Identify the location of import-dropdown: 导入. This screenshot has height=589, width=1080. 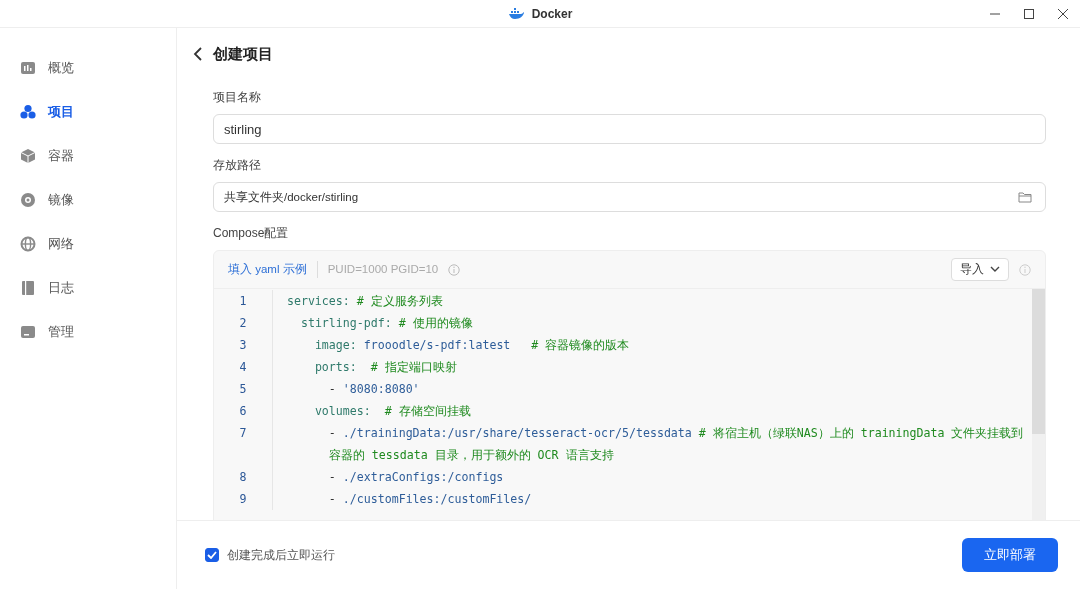
(980, 269).